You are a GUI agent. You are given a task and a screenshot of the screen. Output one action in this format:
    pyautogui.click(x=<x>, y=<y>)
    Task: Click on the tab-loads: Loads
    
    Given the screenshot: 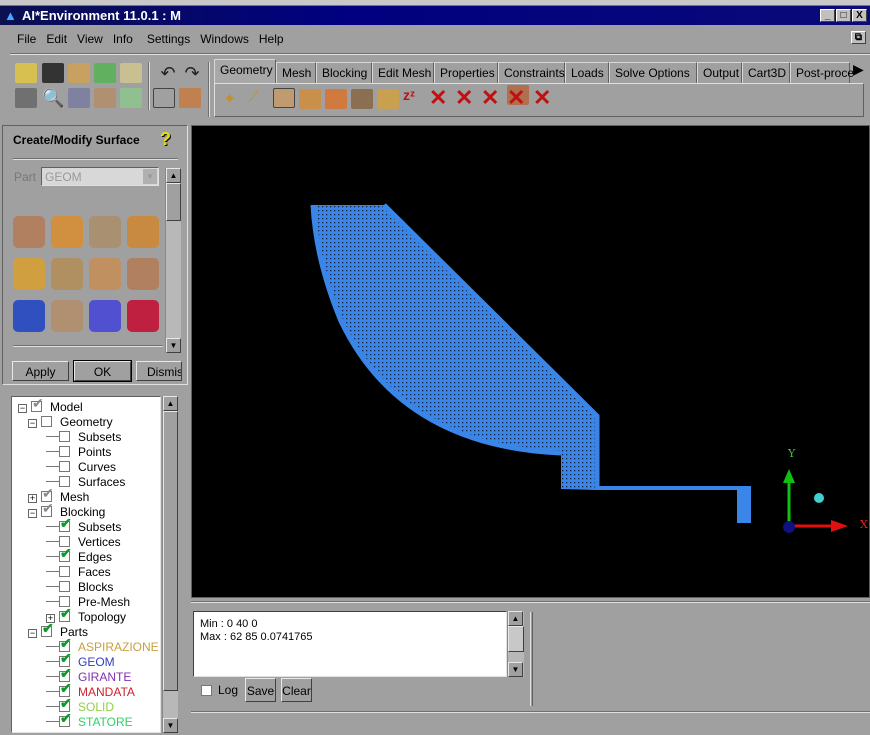 What is the action you would take?
    pyautogui.click(x=587, y=72)
    